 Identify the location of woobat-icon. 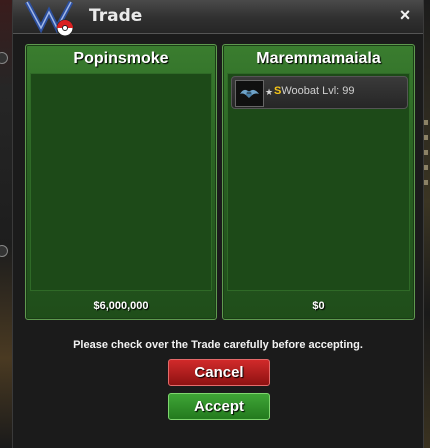
(249, 93).